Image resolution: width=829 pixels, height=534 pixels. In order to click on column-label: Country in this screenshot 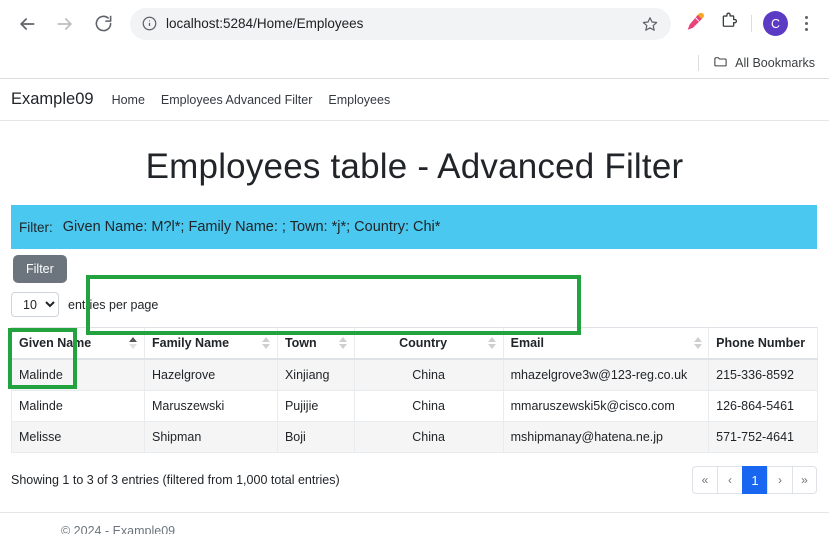, I will do `click(423, 343)`.